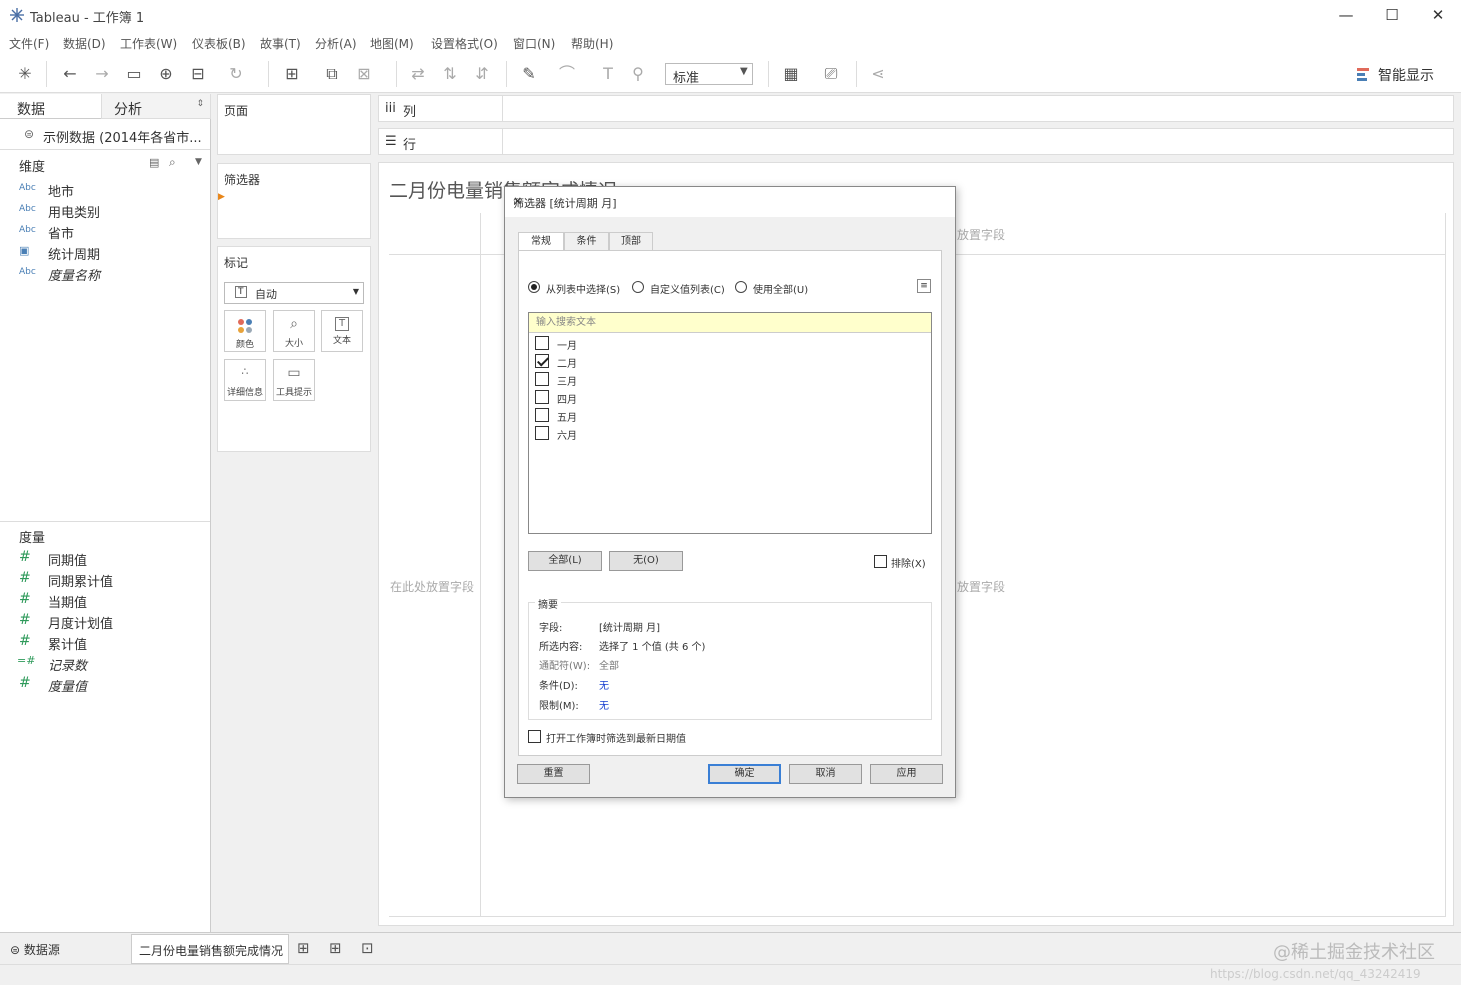 This screenshot has width=1461, height=985. Describe the element at coordinates (534, 43) in the screenshot. I see `menu-window: 窗口(N)` at that location.